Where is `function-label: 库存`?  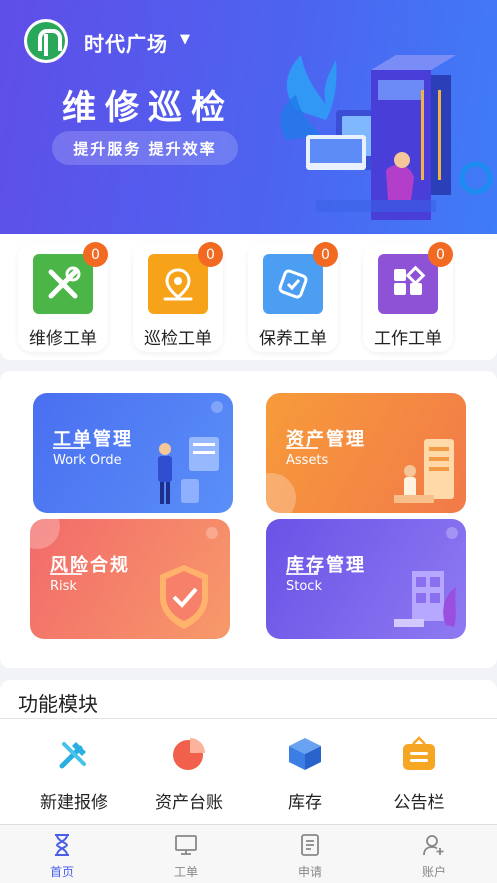 function-label: 库存 is located at coordinates (305, 803).